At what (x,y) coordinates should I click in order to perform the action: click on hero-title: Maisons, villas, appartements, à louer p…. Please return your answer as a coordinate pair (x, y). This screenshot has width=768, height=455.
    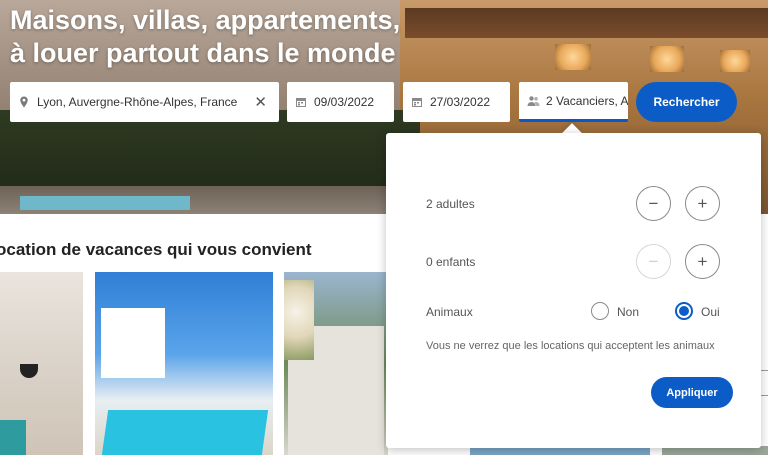
    Looking at the image, I should click on (220, 37).